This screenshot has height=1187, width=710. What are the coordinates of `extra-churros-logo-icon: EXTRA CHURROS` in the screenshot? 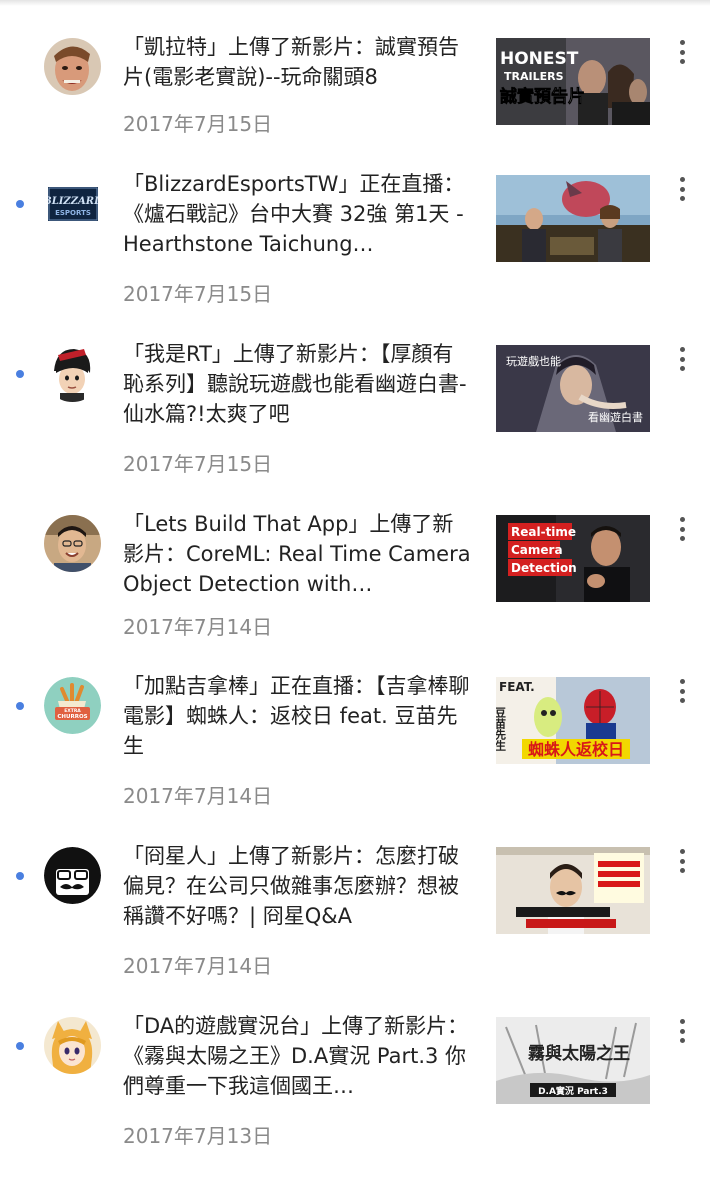 It's located at (72, 705).